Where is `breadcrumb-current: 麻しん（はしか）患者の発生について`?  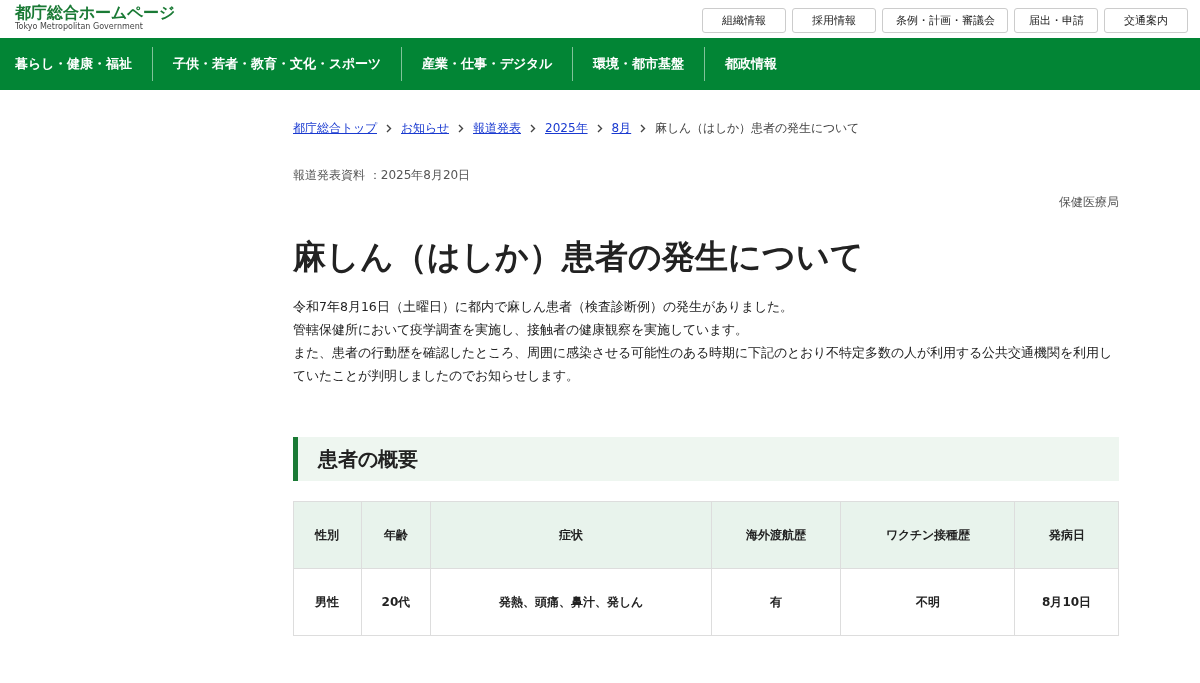
breadcrumb-current: 麻しん（はしか）患者の発生について is located at coordinates (757, 128).